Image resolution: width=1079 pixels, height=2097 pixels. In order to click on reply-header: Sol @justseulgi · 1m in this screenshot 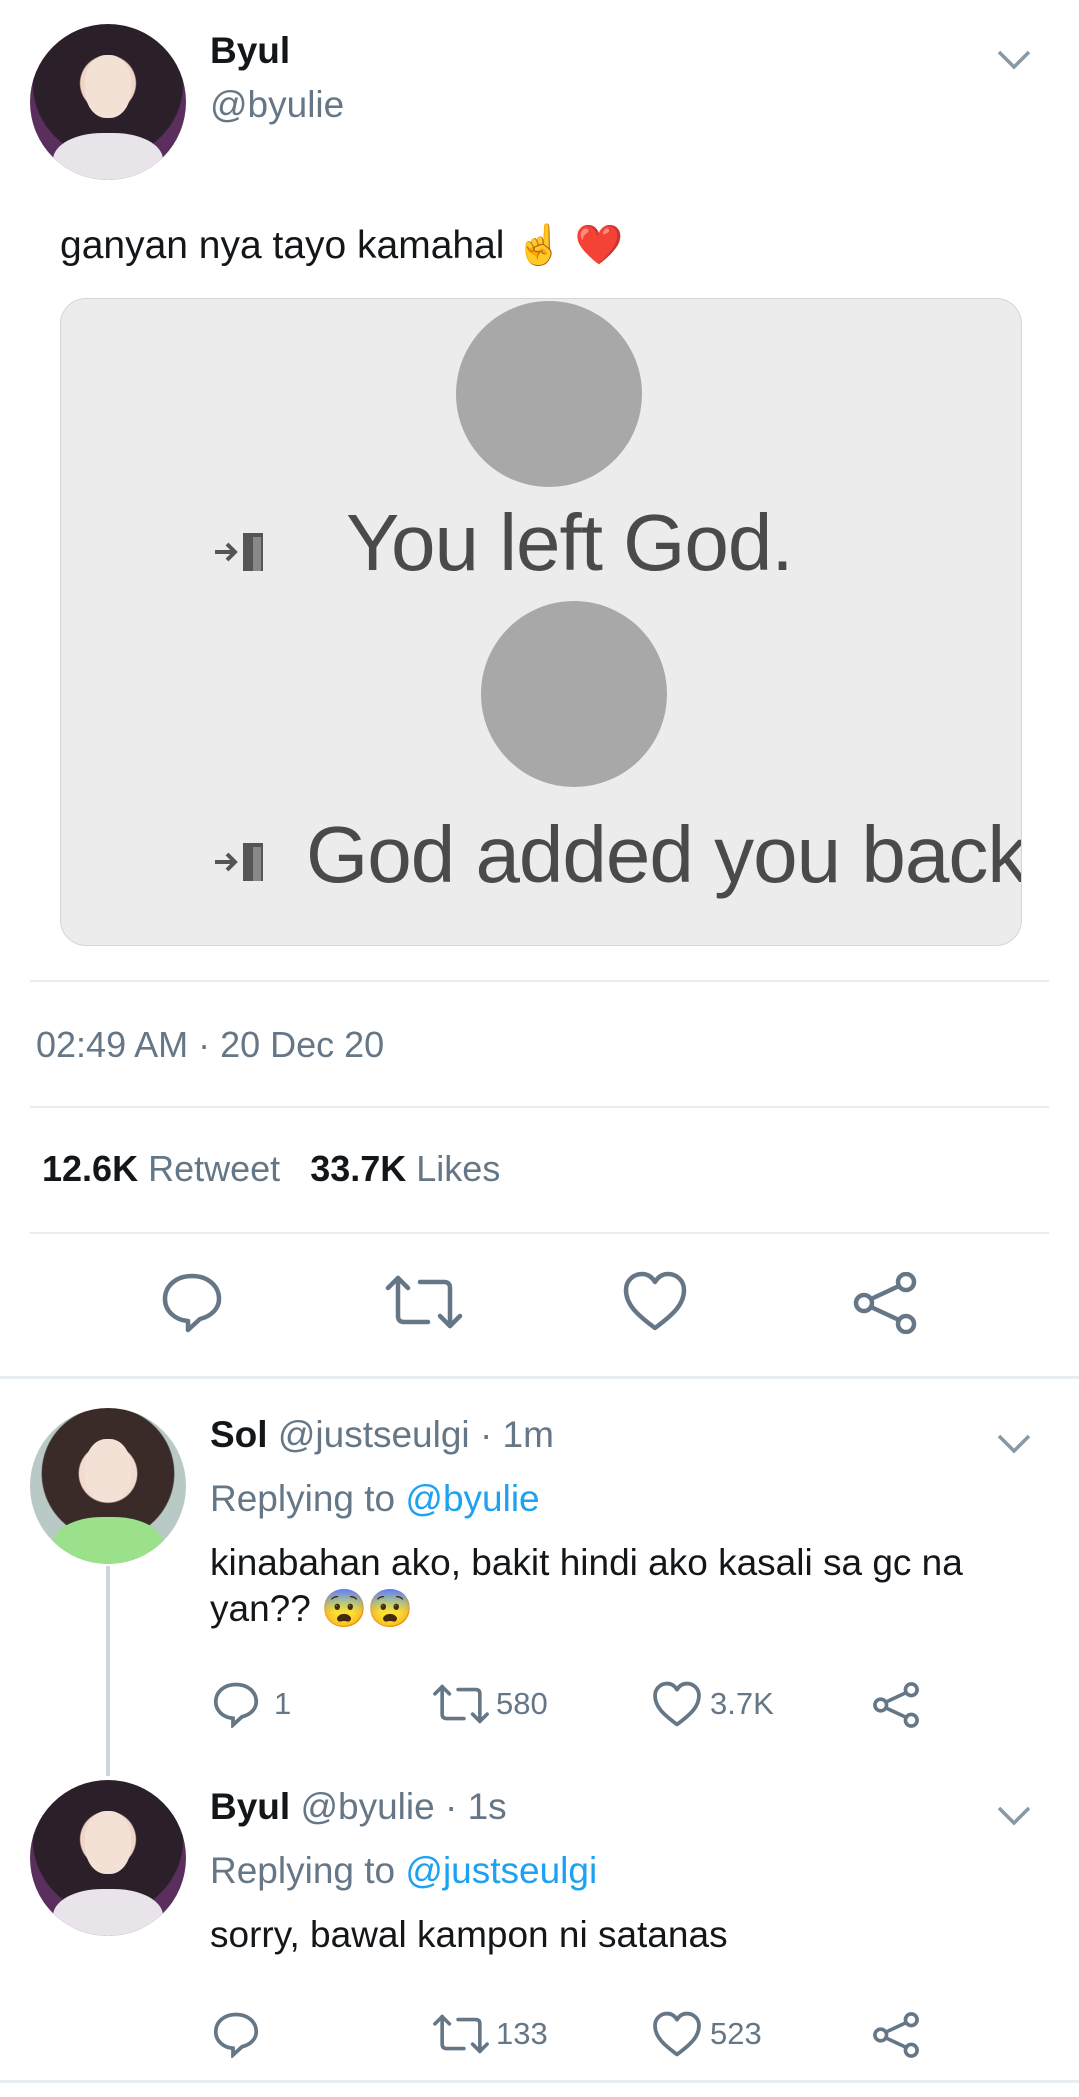, I will do `click(382, 1435)`.